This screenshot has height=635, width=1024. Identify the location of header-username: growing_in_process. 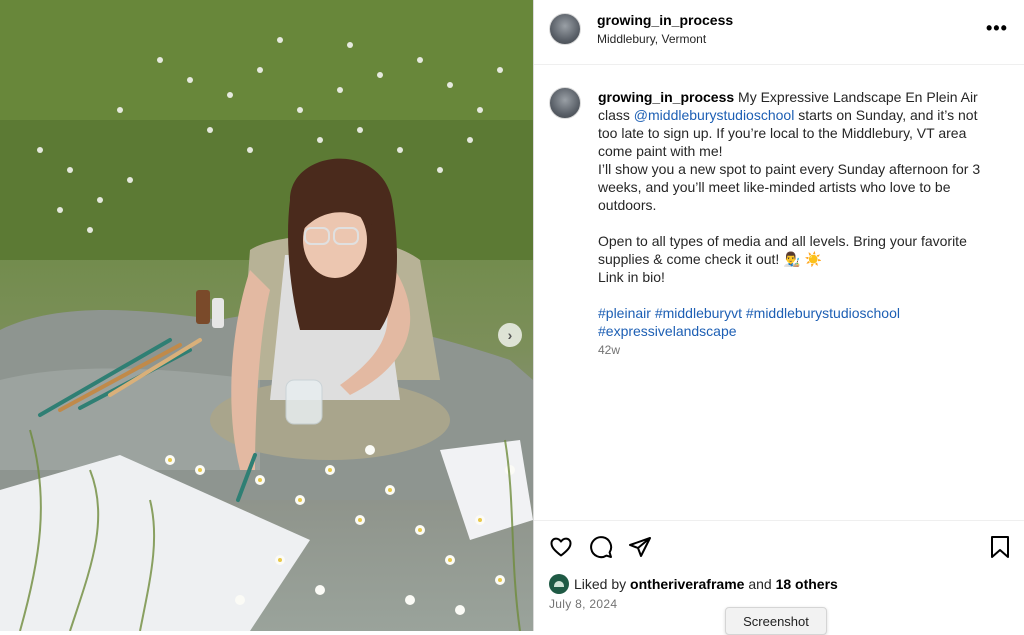
(665, 20).